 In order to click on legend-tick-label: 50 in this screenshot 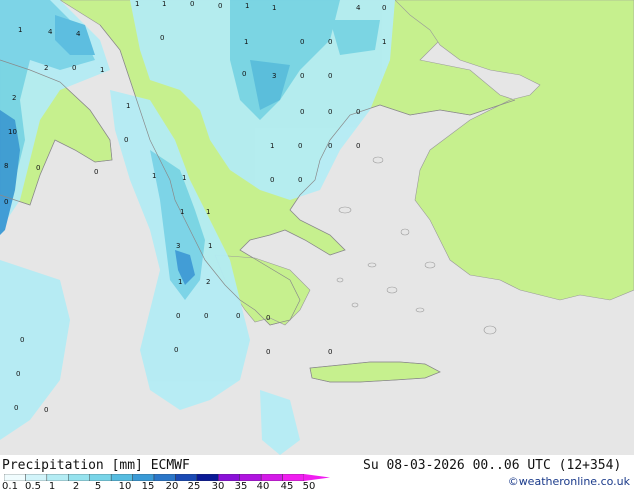, I will do `click(309, 486)`.